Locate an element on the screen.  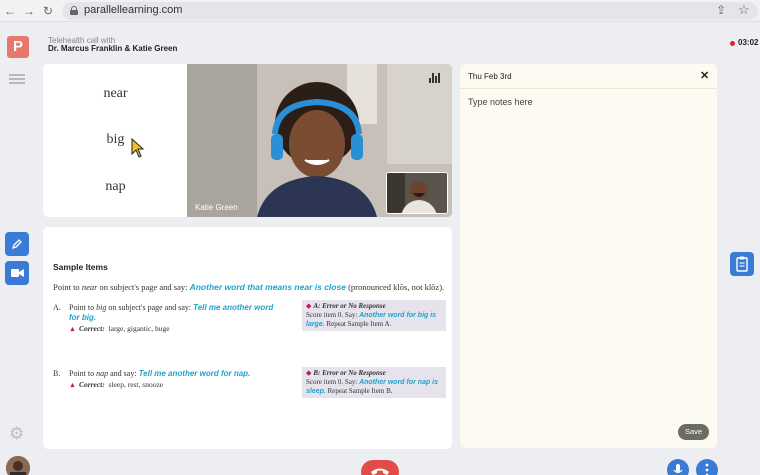
app-logo: P is located at coordinates (18, 47).